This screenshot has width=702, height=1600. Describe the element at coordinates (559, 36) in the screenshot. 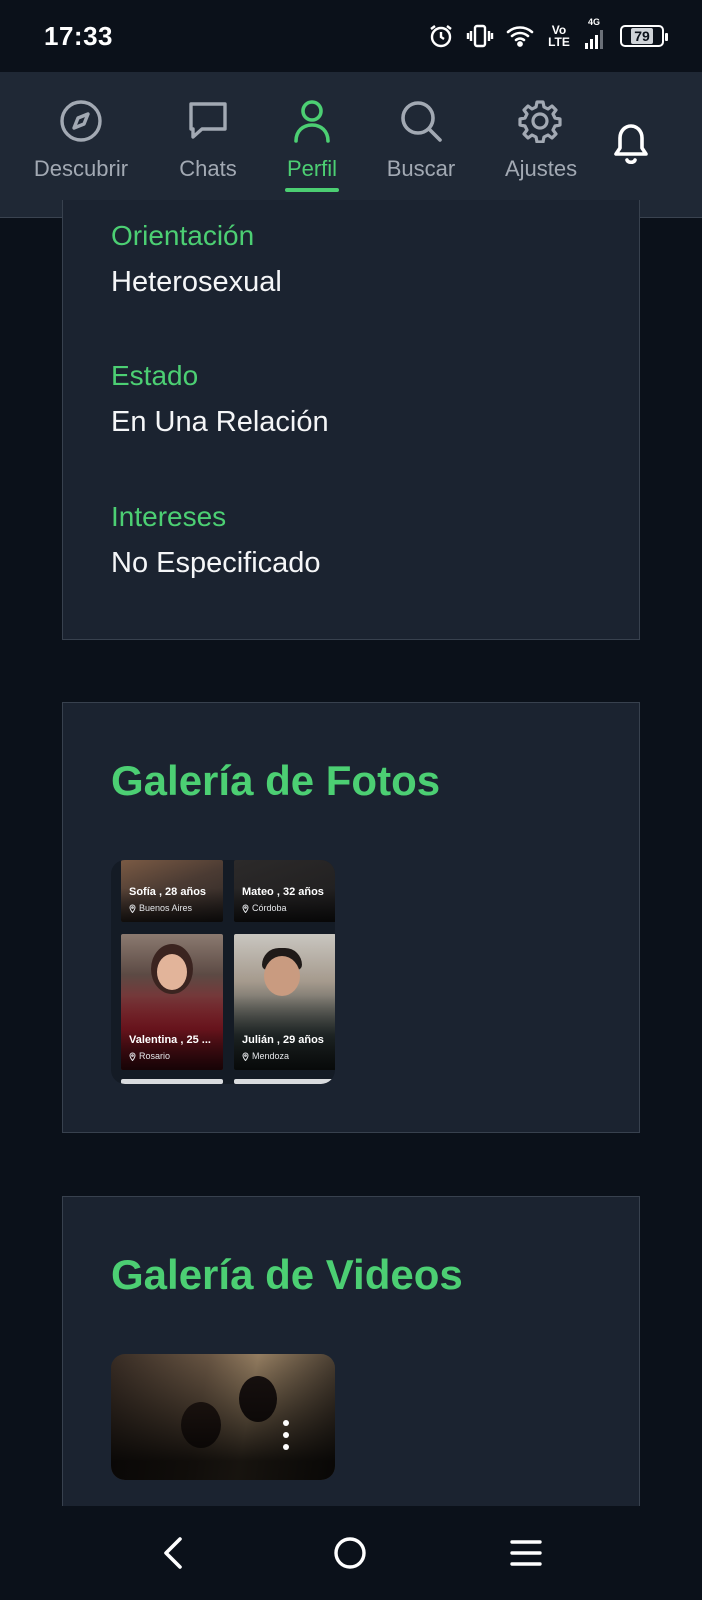

I see `volte-indicator: Vo LTE` at that location.